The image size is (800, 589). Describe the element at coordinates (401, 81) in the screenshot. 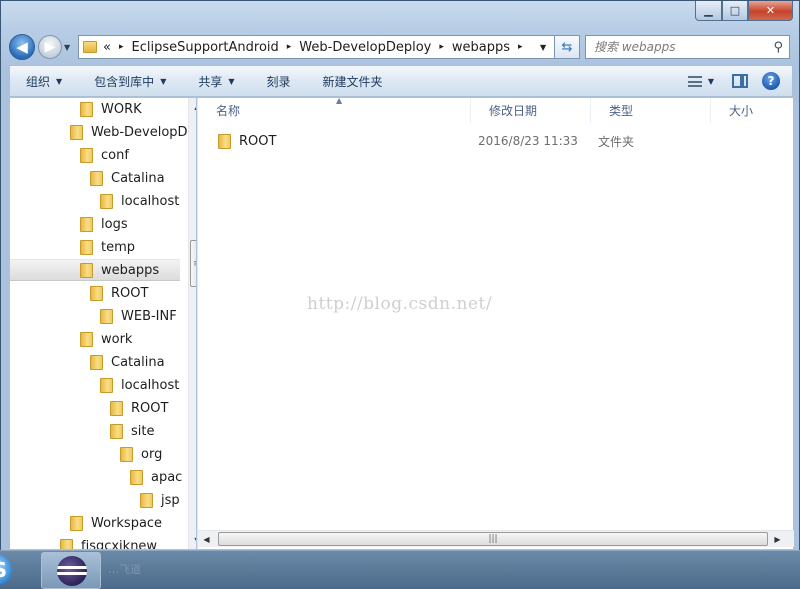

I see `command-bar: 组织 ▼ 包含到库中 ▼ 共享 ▼ 刻录 新建文件夹 ▼ ?` at that location.